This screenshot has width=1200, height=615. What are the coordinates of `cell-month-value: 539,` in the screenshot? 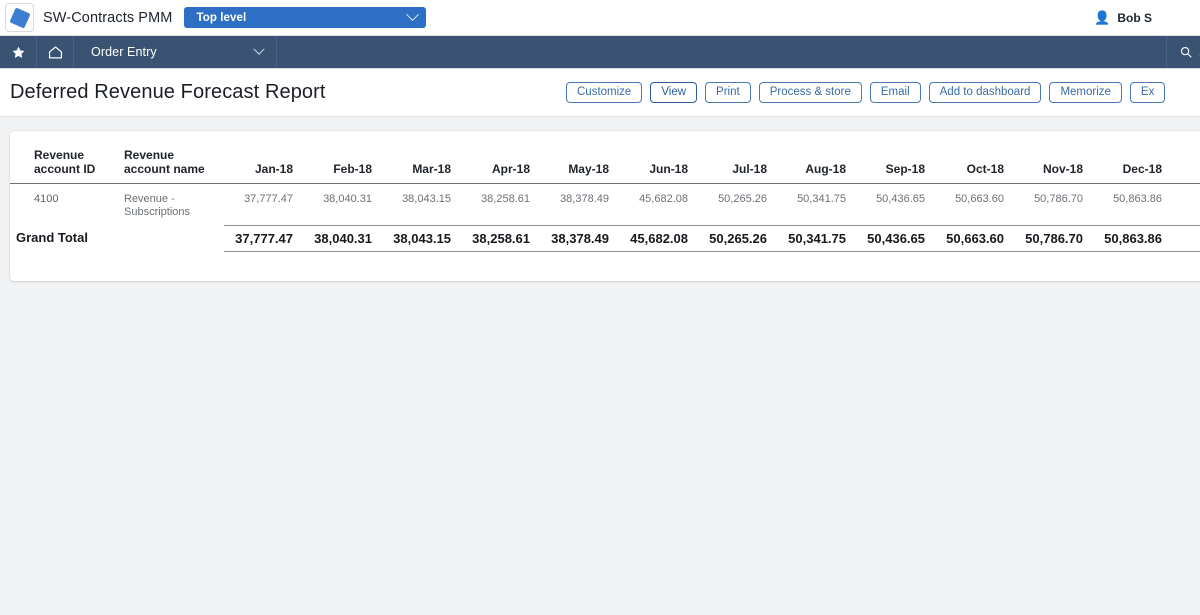 It's located at (1186, 205).